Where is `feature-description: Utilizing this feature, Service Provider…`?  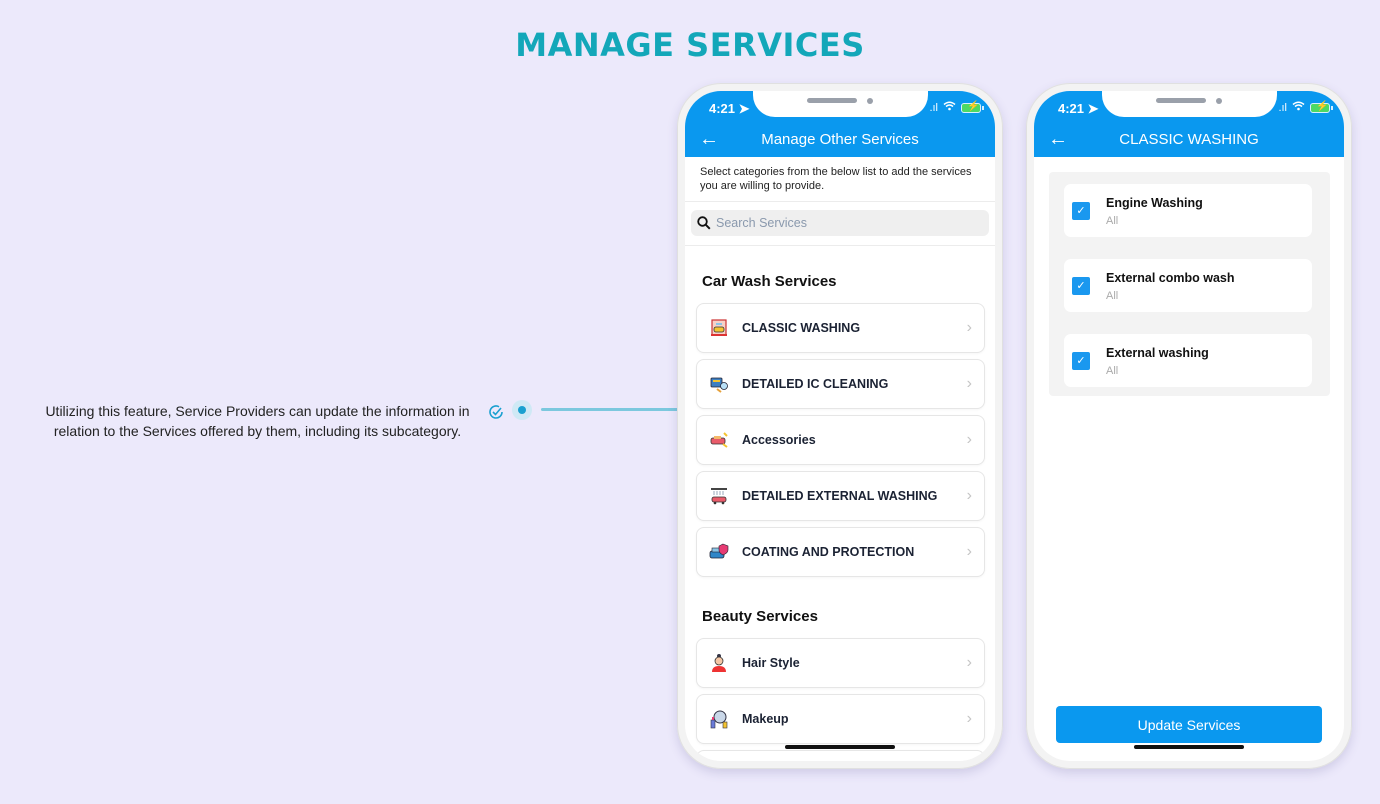
feature-description: Utilizing this feature, Service Provider… is located at coordinates (257, 421).